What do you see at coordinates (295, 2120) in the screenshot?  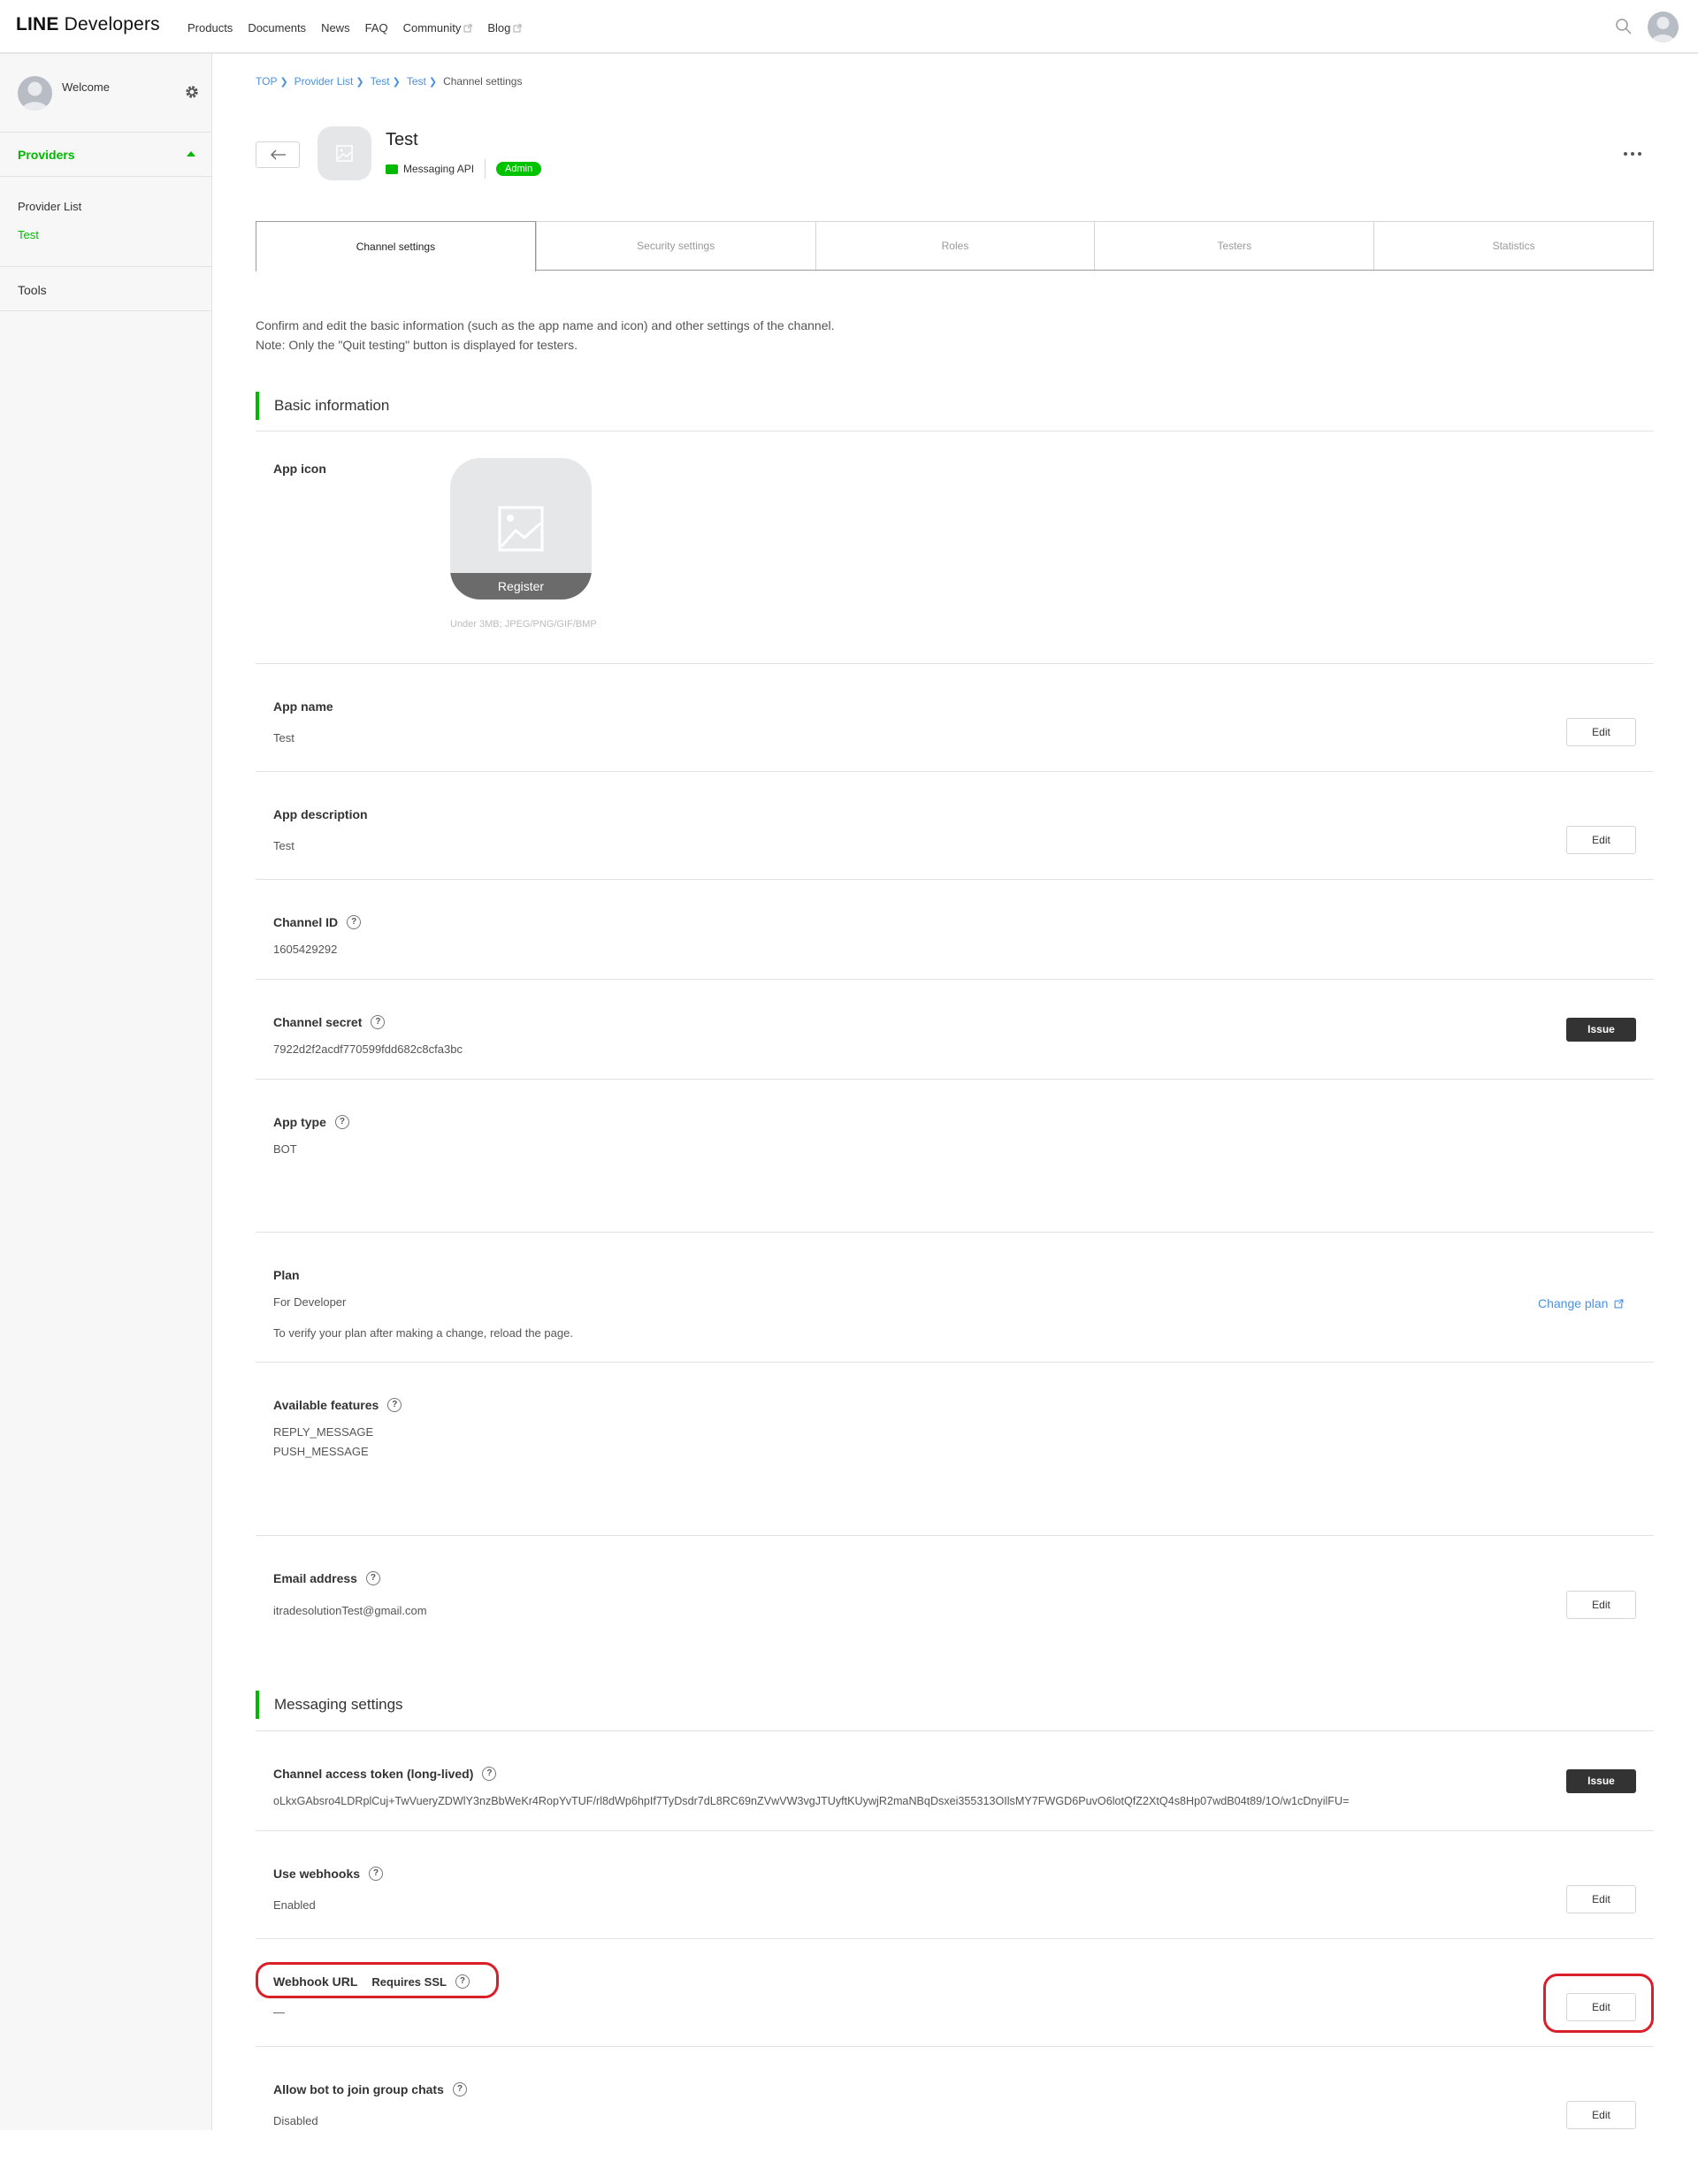 I see `group-chats-value: Disabled` at bounding box center [295, 2120].